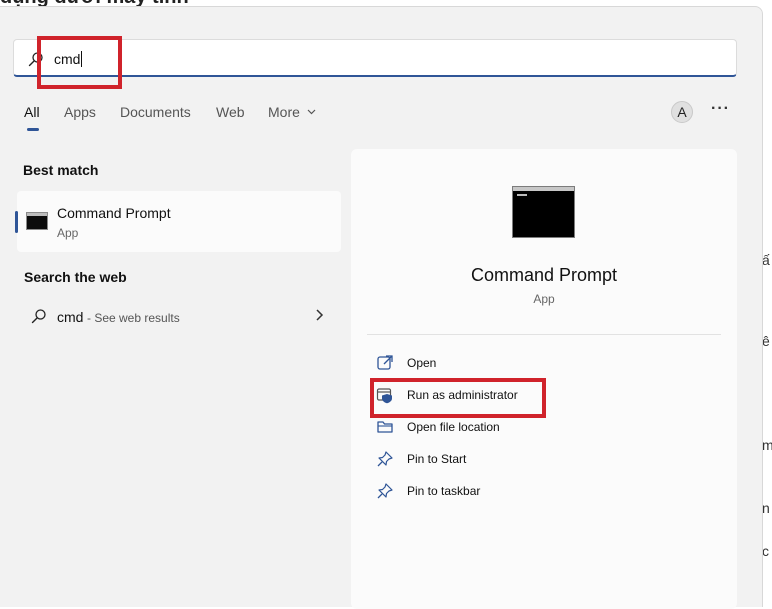  Describe the element at coordinates (38, 316) in the screenshot. I see `search-icon` at that location.